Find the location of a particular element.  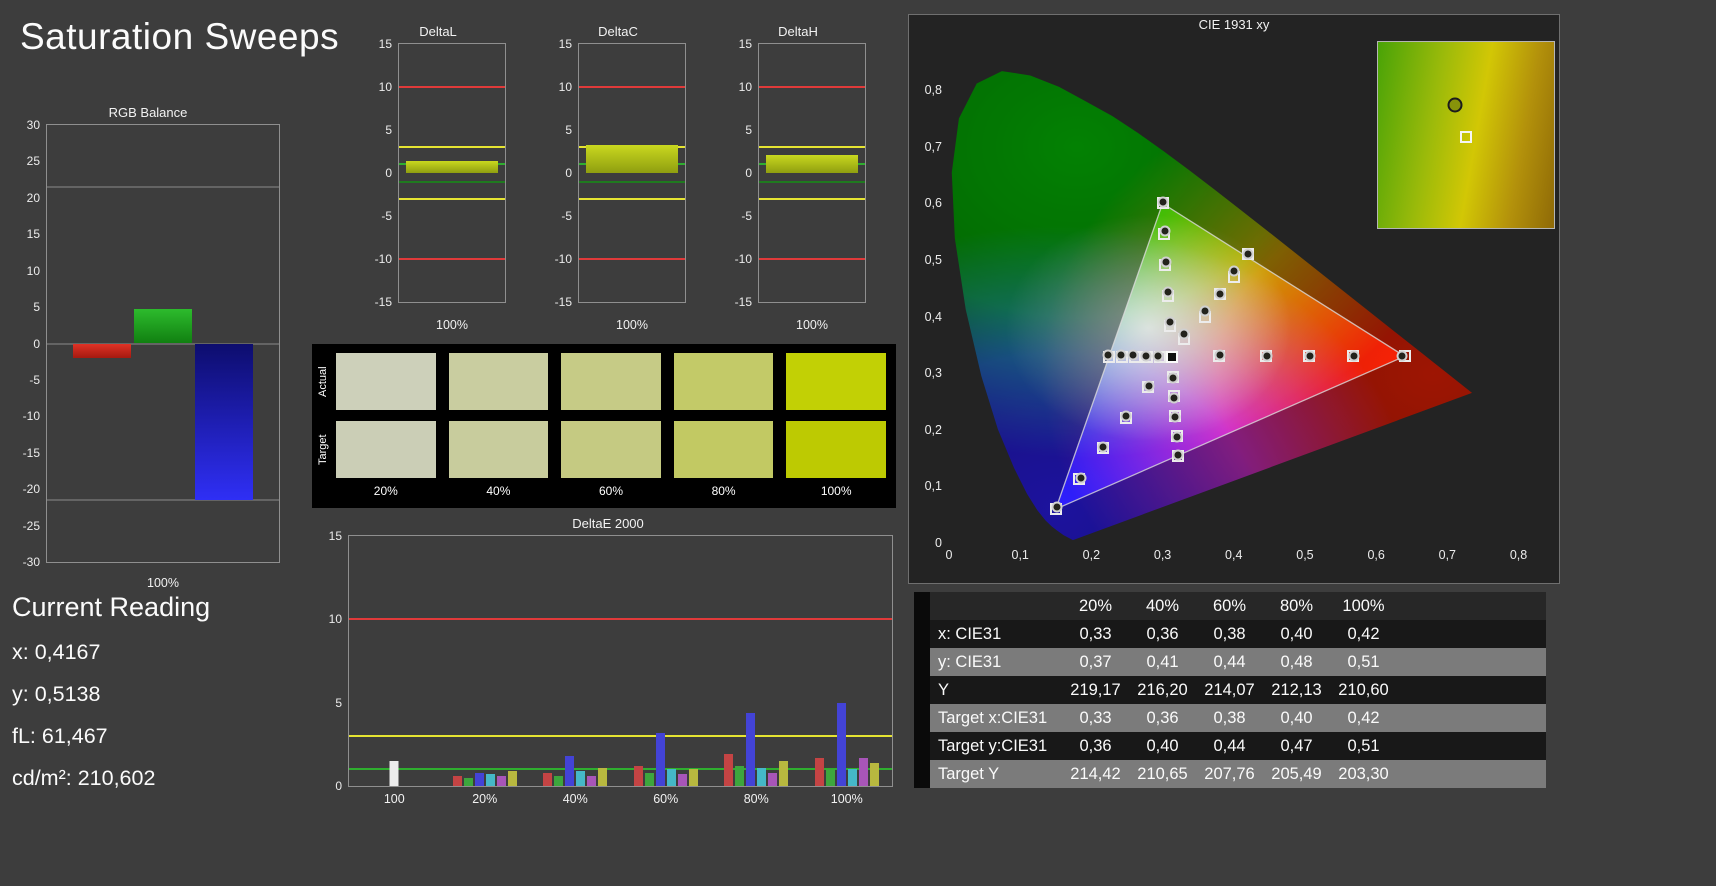

table-cell: 216,20 is located at coordinates (1162, 690).